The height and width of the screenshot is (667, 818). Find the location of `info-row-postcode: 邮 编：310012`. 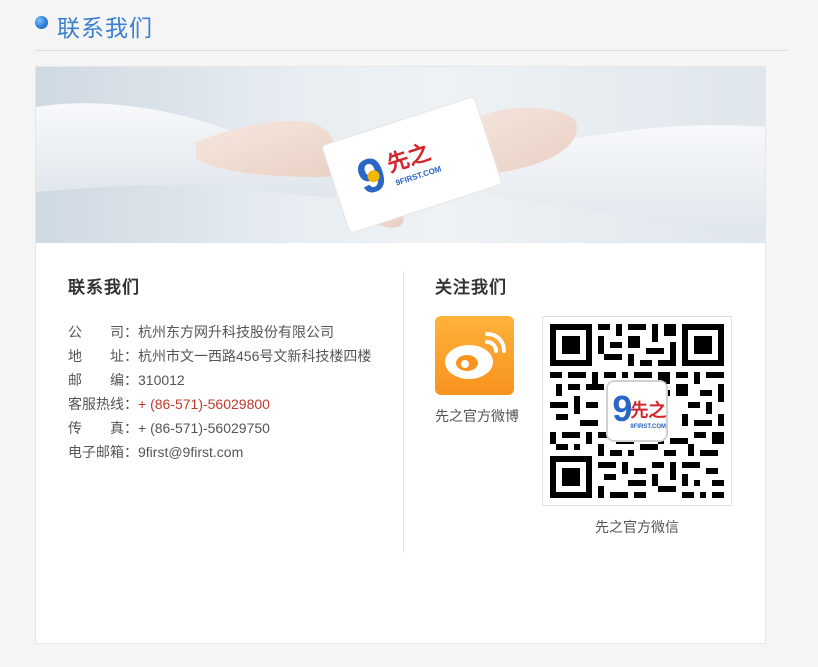

info-row-postcode: 邮 编：310012 is located at coordinates (238, 380).